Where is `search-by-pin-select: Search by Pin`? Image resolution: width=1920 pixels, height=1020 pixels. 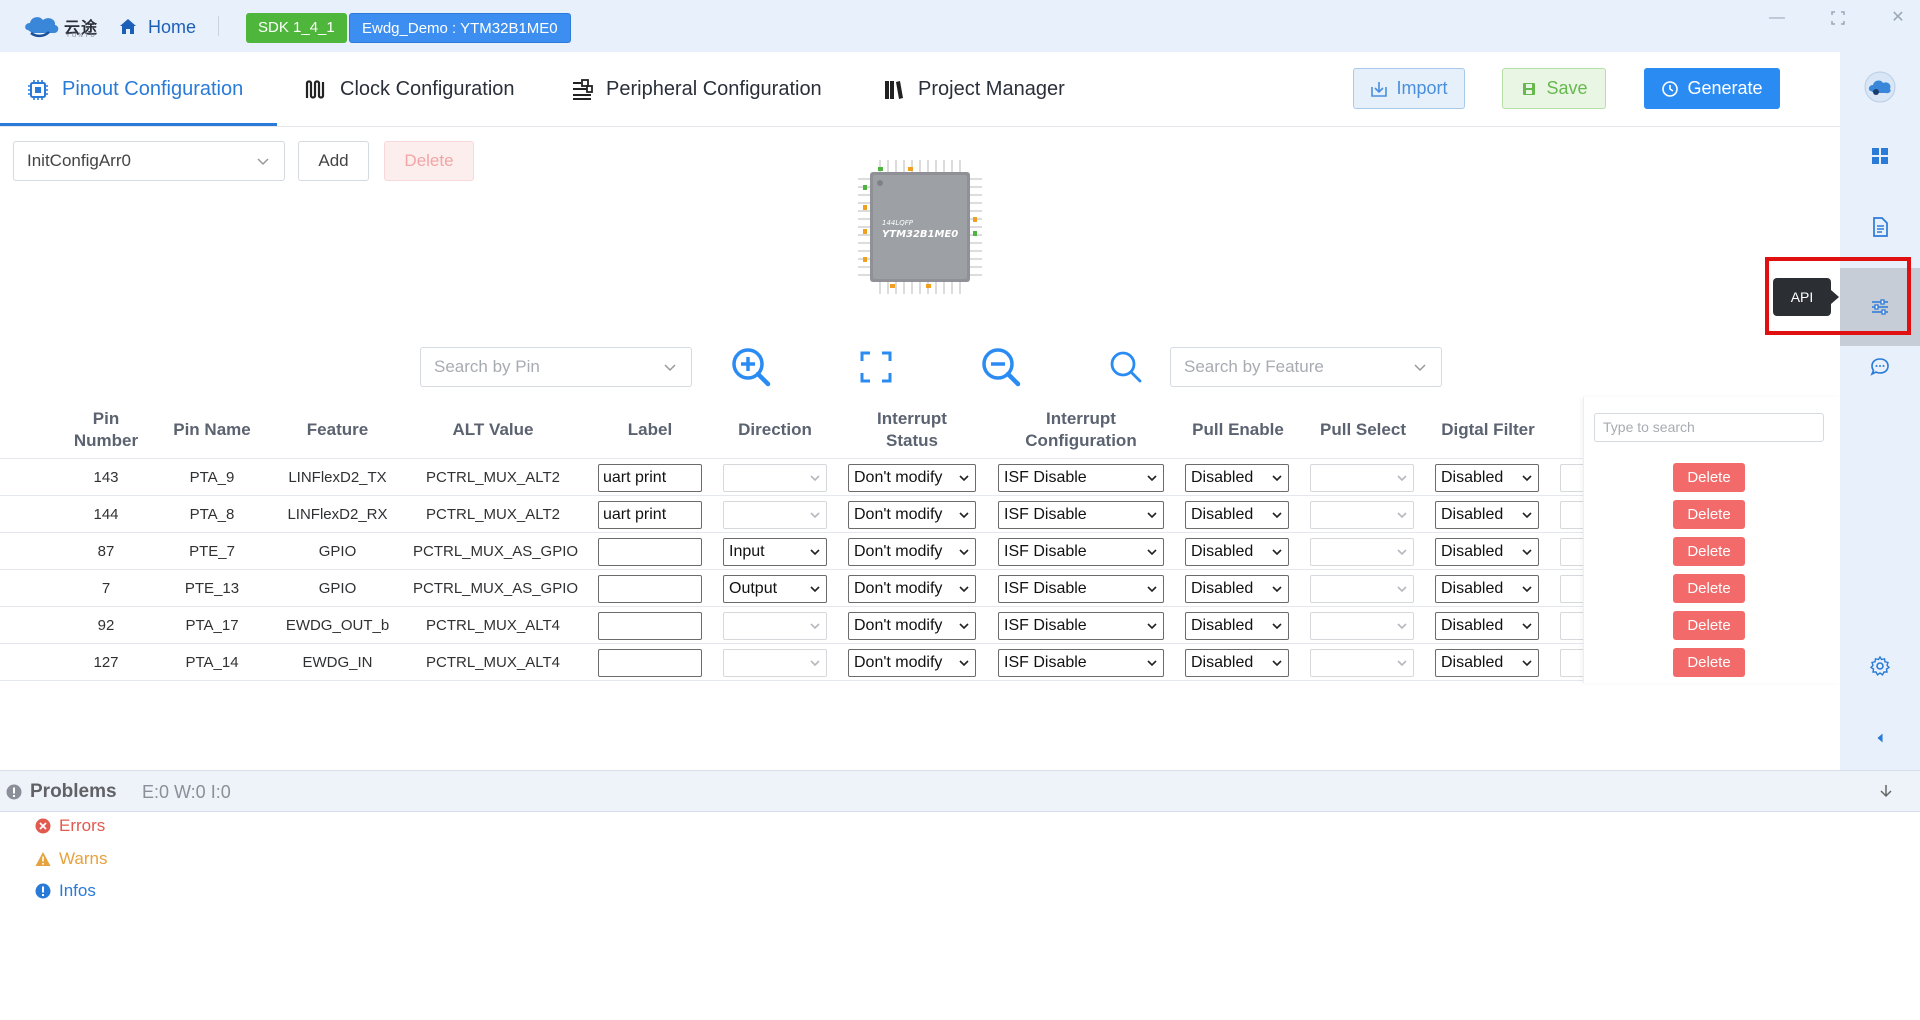
search-by-pin-select: Search by Pin is located at coordinates (556, 367).